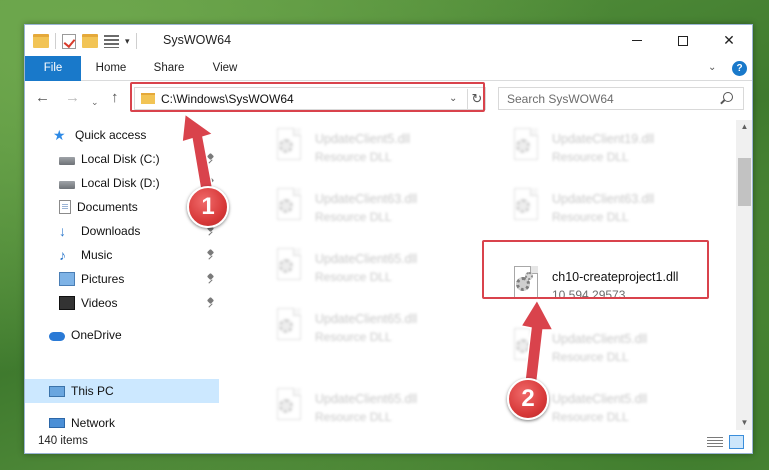  Describe the element at coordinates (111, 68) in the screenshot. I see `tab-home: Home` at that location.